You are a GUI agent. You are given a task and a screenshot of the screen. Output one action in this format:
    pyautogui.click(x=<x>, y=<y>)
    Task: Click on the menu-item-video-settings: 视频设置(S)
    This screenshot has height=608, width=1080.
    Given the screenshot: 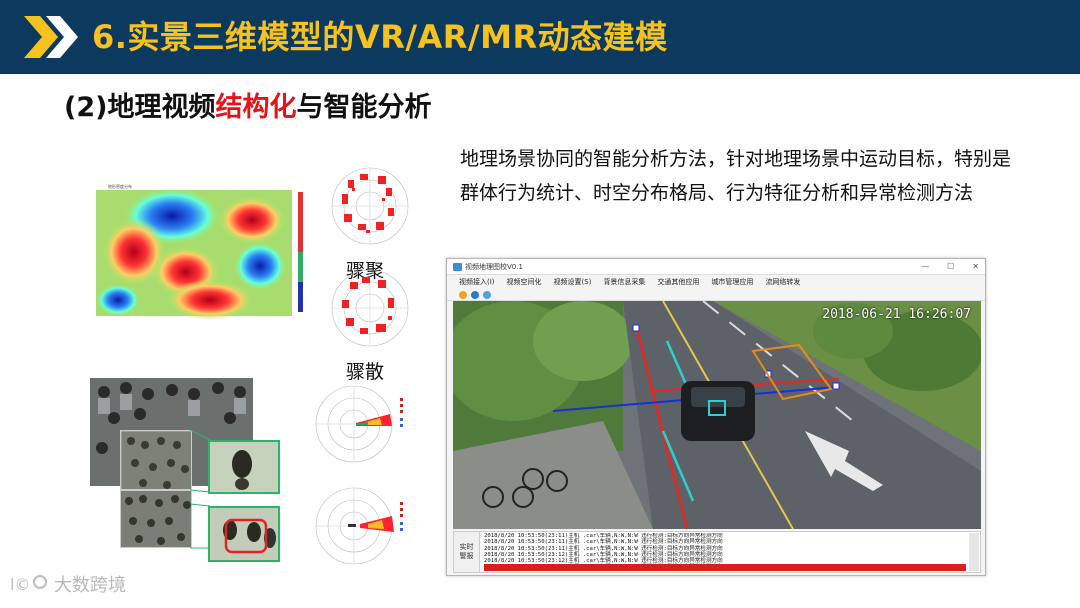 What is the action you would take?
    pyautogui.click(x=573, y=282)
    